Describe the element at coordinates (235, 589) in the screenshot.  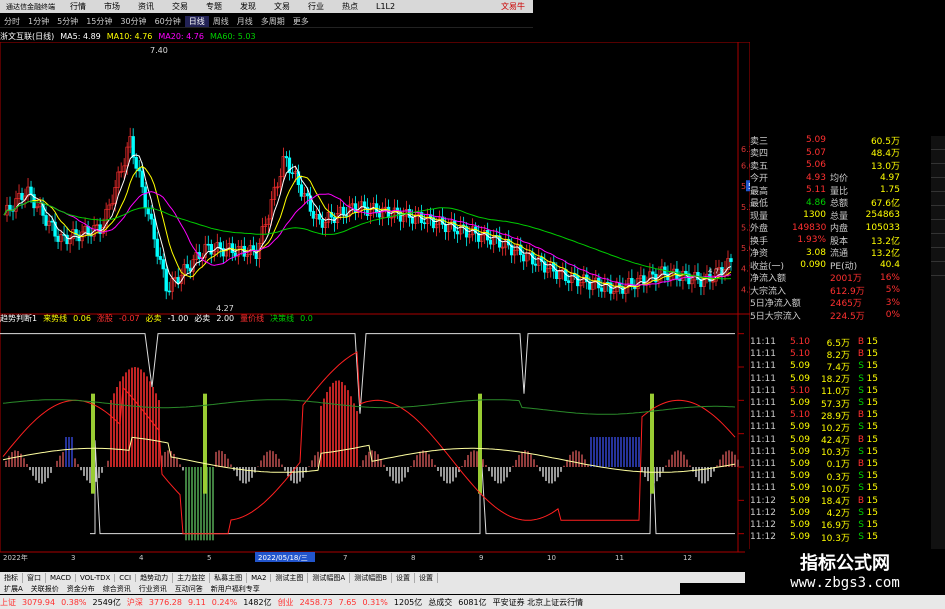
I see `extension-tab: 新用户福利专享` at that location.